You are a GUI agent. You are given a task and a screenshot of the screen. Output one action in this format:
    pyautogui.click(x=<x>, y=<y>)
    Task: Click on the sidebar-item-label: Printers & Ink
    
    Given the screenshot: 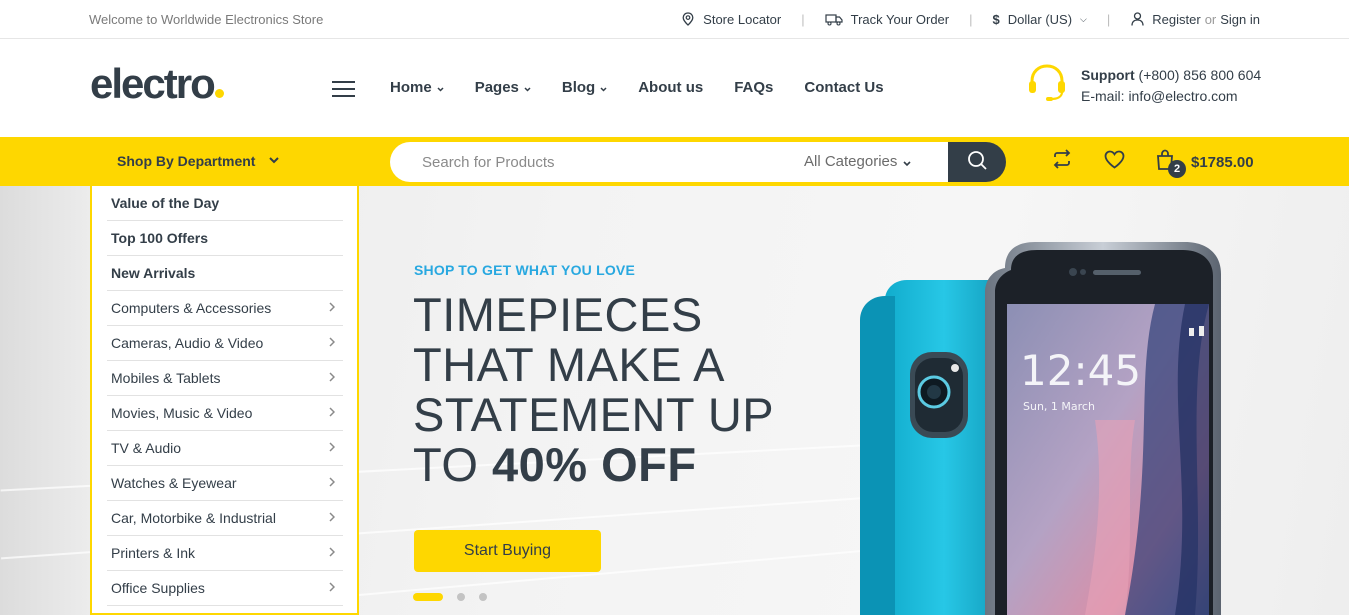 What is the action you would take?
    pyautogui.click(x=153, y=553)
    